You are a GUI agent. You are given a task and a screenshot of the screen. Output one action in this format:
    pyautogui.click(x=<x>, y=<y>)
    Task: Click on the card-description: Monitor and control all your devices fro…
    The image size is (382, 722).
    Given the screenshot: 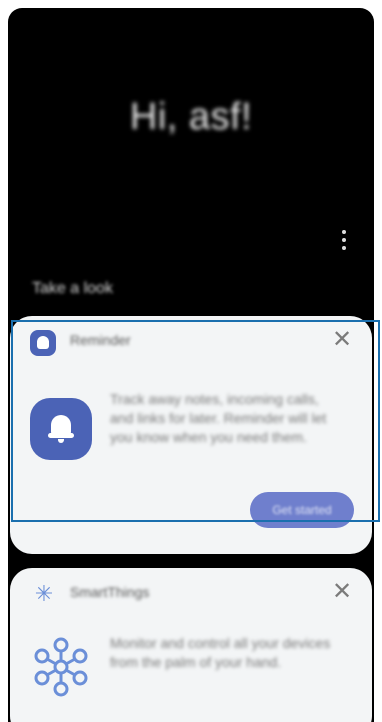 What is the action you would take?
    pyautogui.click(x=220, y=652)
    